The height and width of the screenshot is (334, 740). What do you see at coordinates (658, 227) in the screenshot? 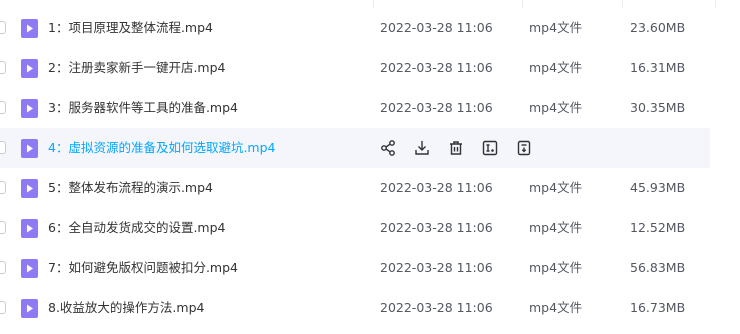
I see `file-size: 12.52MB` at bounding box center [658, 227].